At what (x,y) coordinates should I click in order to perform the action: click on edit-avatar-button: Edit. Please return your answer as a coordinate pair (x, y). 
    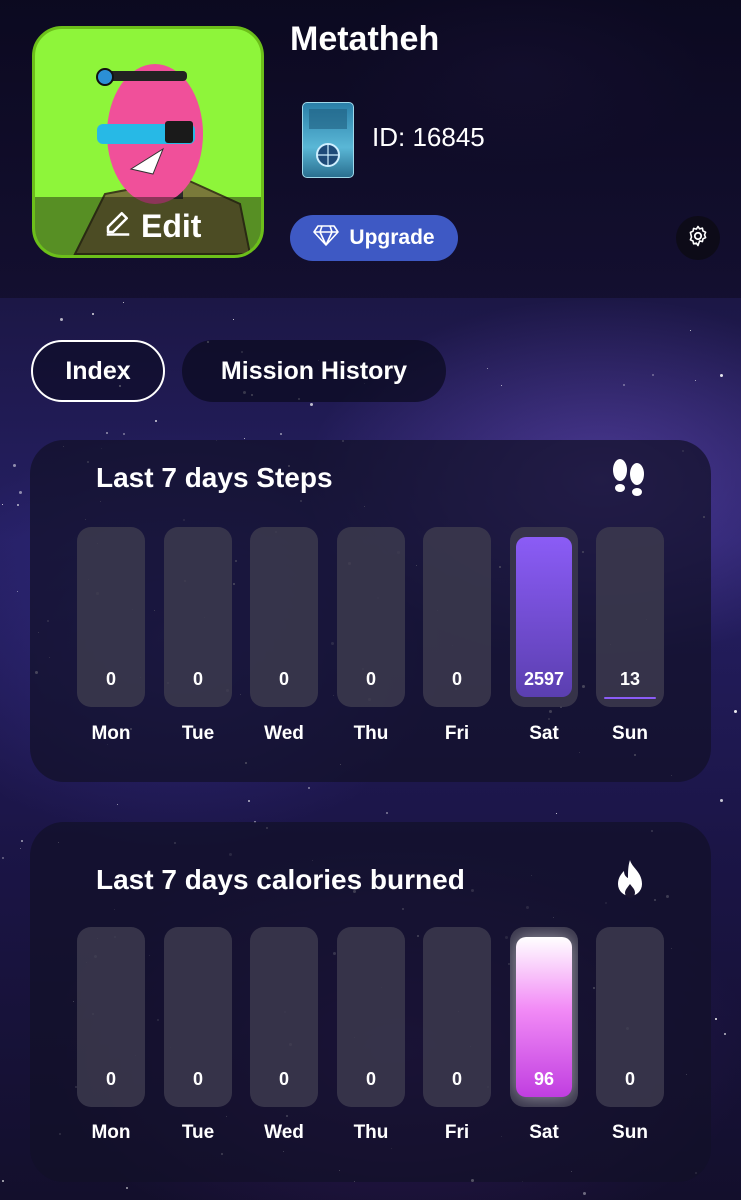
    Looking at the image, I should click on (152, 226).